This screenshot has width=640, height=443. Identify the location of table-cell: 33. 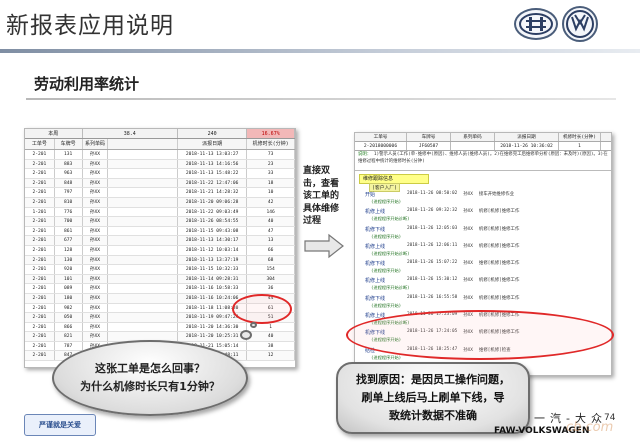
(271, 173).